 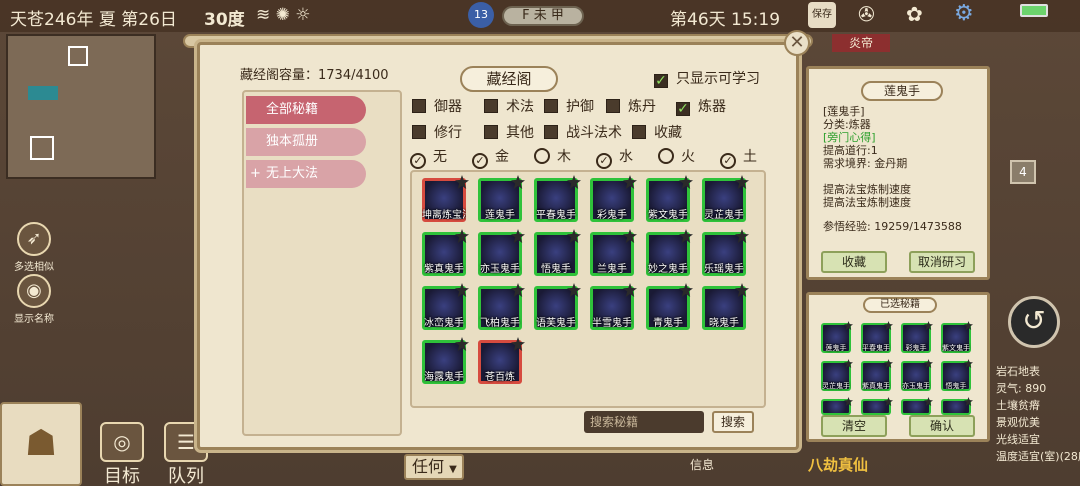 I want to click on element-filter: 木, so click(x=552, y=156).